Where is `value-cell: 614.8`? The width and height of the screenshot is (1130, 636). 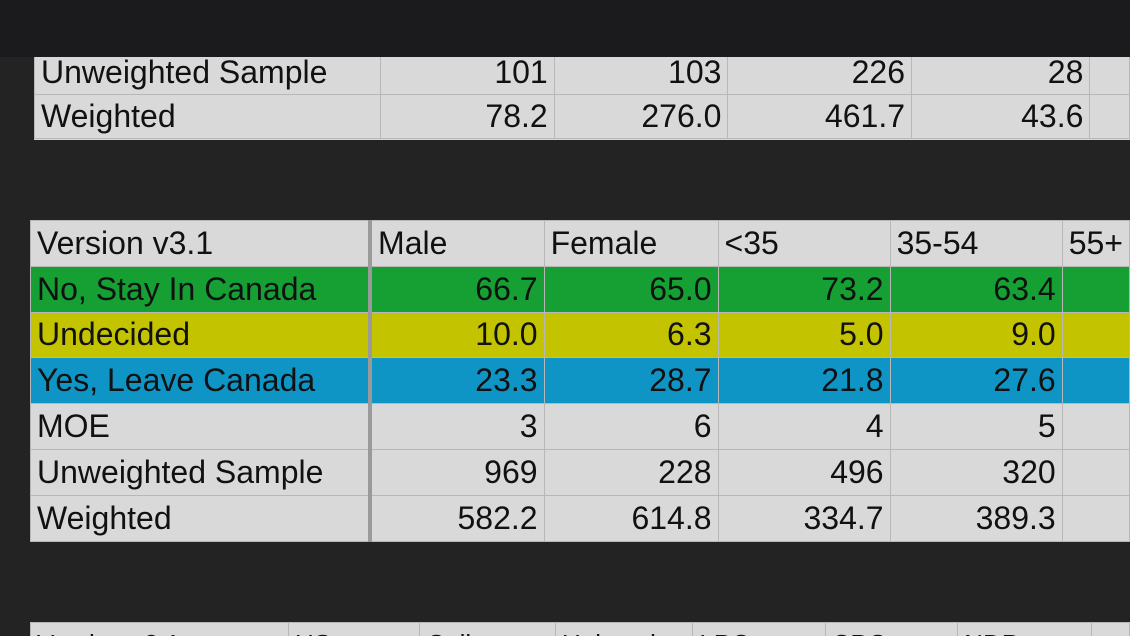
value-cell: 614.8 is located at coordinates (631, 518).